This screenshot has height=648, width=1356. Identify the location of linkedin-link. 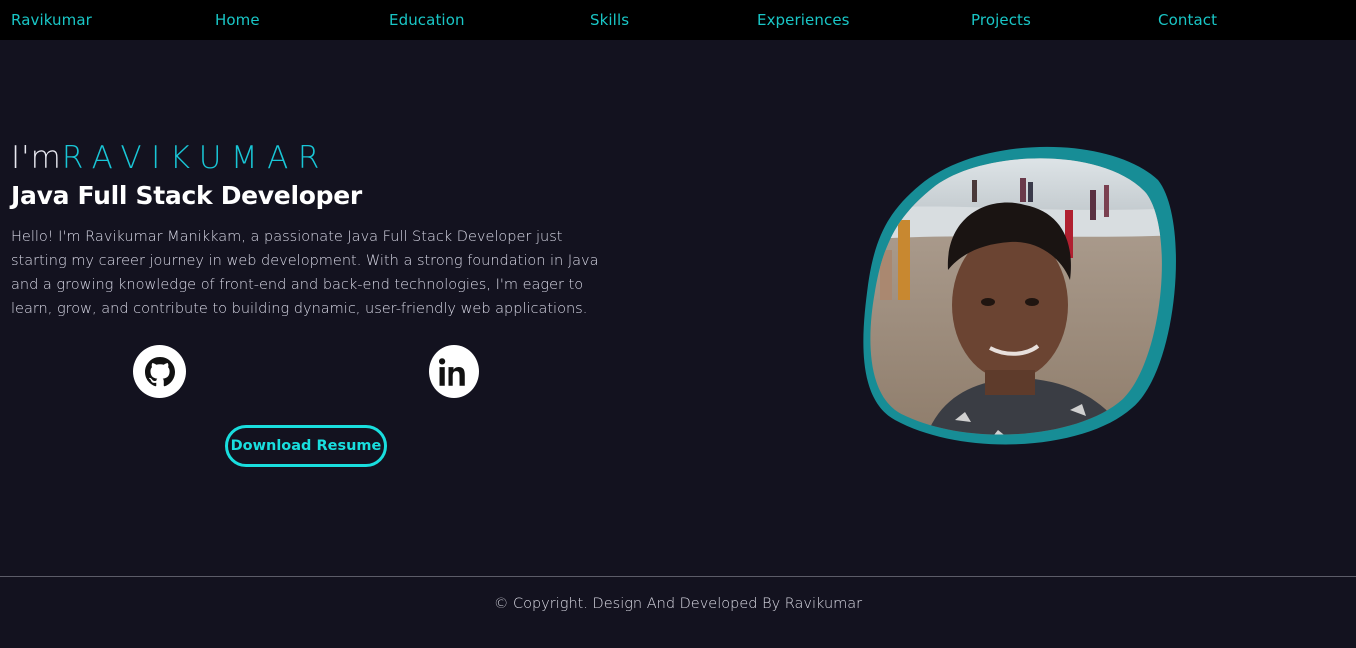
(454, 371).